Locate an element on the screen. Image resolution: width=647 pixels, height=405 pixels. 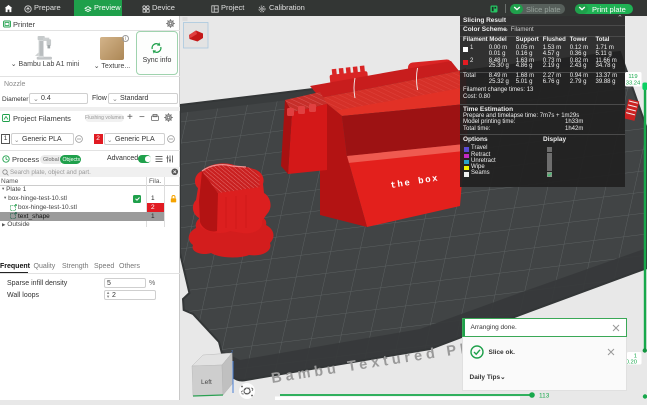
svg-text: 119 is located at coordinates (632, 77).